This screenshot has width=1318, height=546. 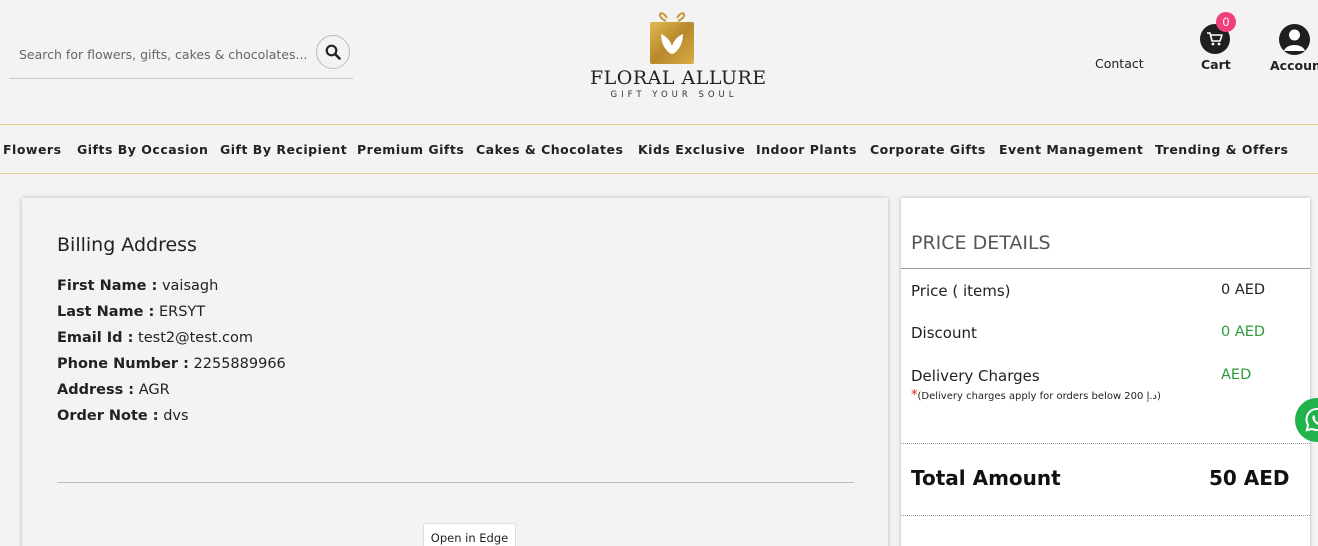 I want to click on account-icon, so click(x=1294, y=40).